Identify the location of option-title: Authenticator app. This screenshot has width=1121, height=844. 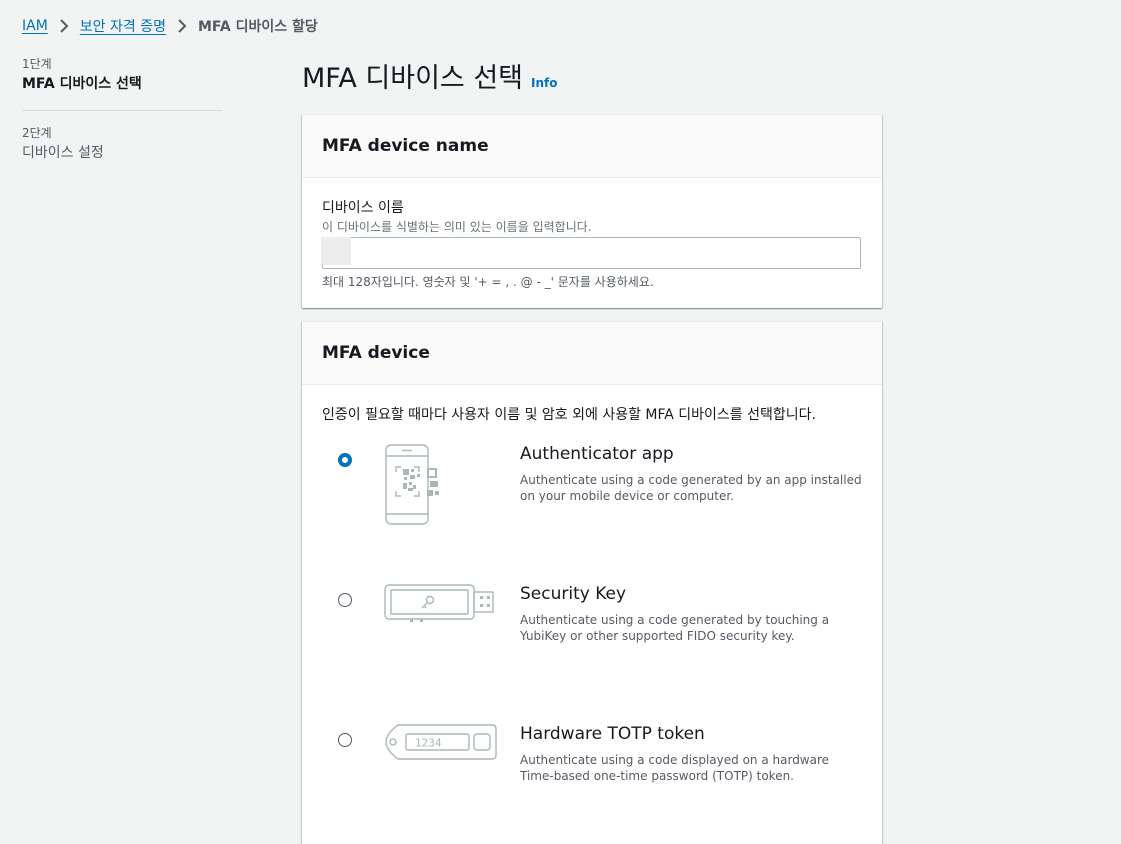
(597, 454).